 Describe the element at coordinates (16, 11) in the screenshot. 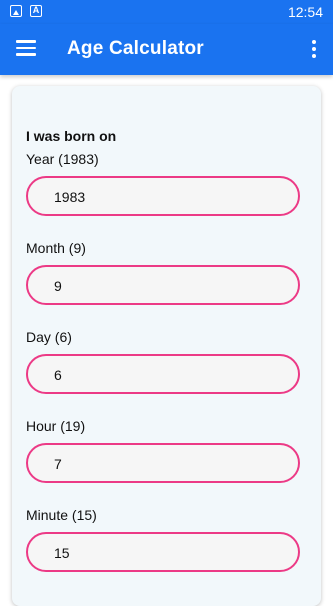

I see `image-icon` at that location.